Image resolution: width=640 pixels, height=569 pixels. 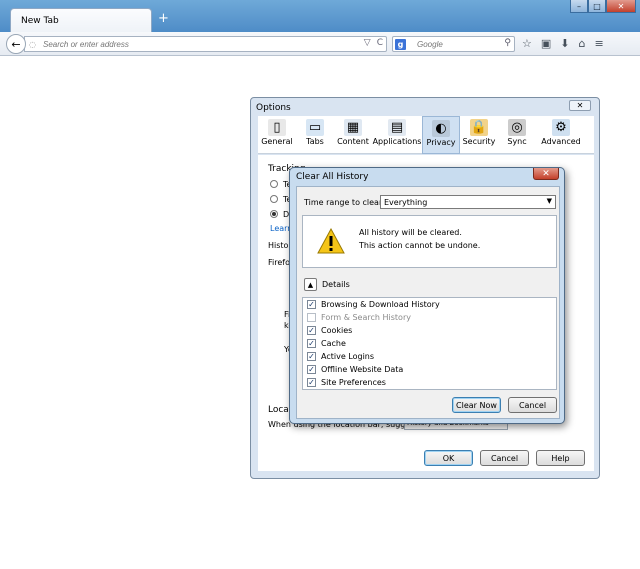 What do you see at coordinates (191, 44) in the screenshot?
I see `url-input` at bounding box center [191, 44].